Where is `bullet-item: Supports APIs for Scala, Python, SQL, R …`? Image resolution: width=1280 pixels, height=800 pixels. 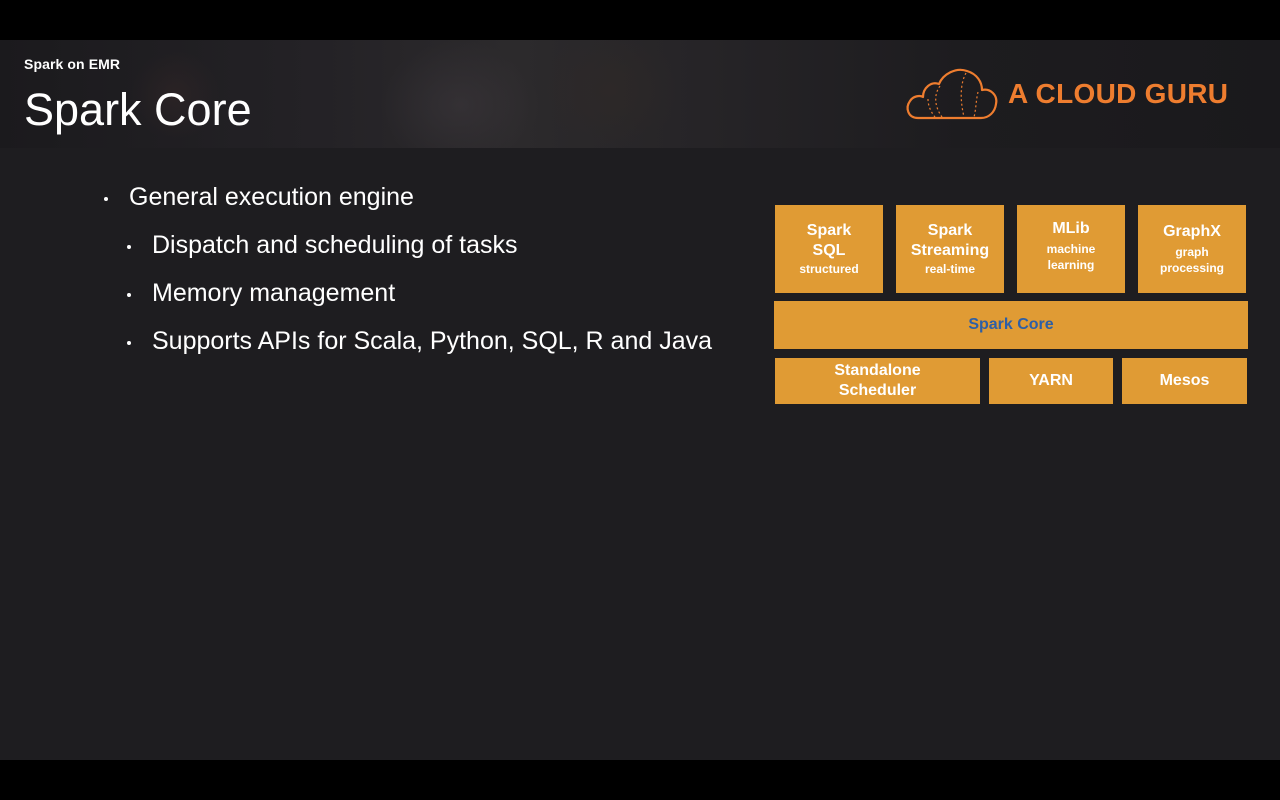
bullet-item: Supports APIs for Scala, Python, SQL, R … is located at coordinates (432, 341).